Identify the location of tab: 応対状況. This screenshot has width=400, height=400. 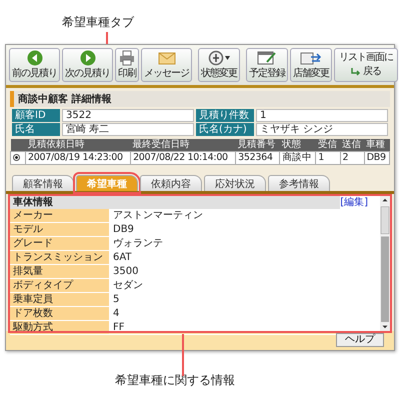
(235, 183).